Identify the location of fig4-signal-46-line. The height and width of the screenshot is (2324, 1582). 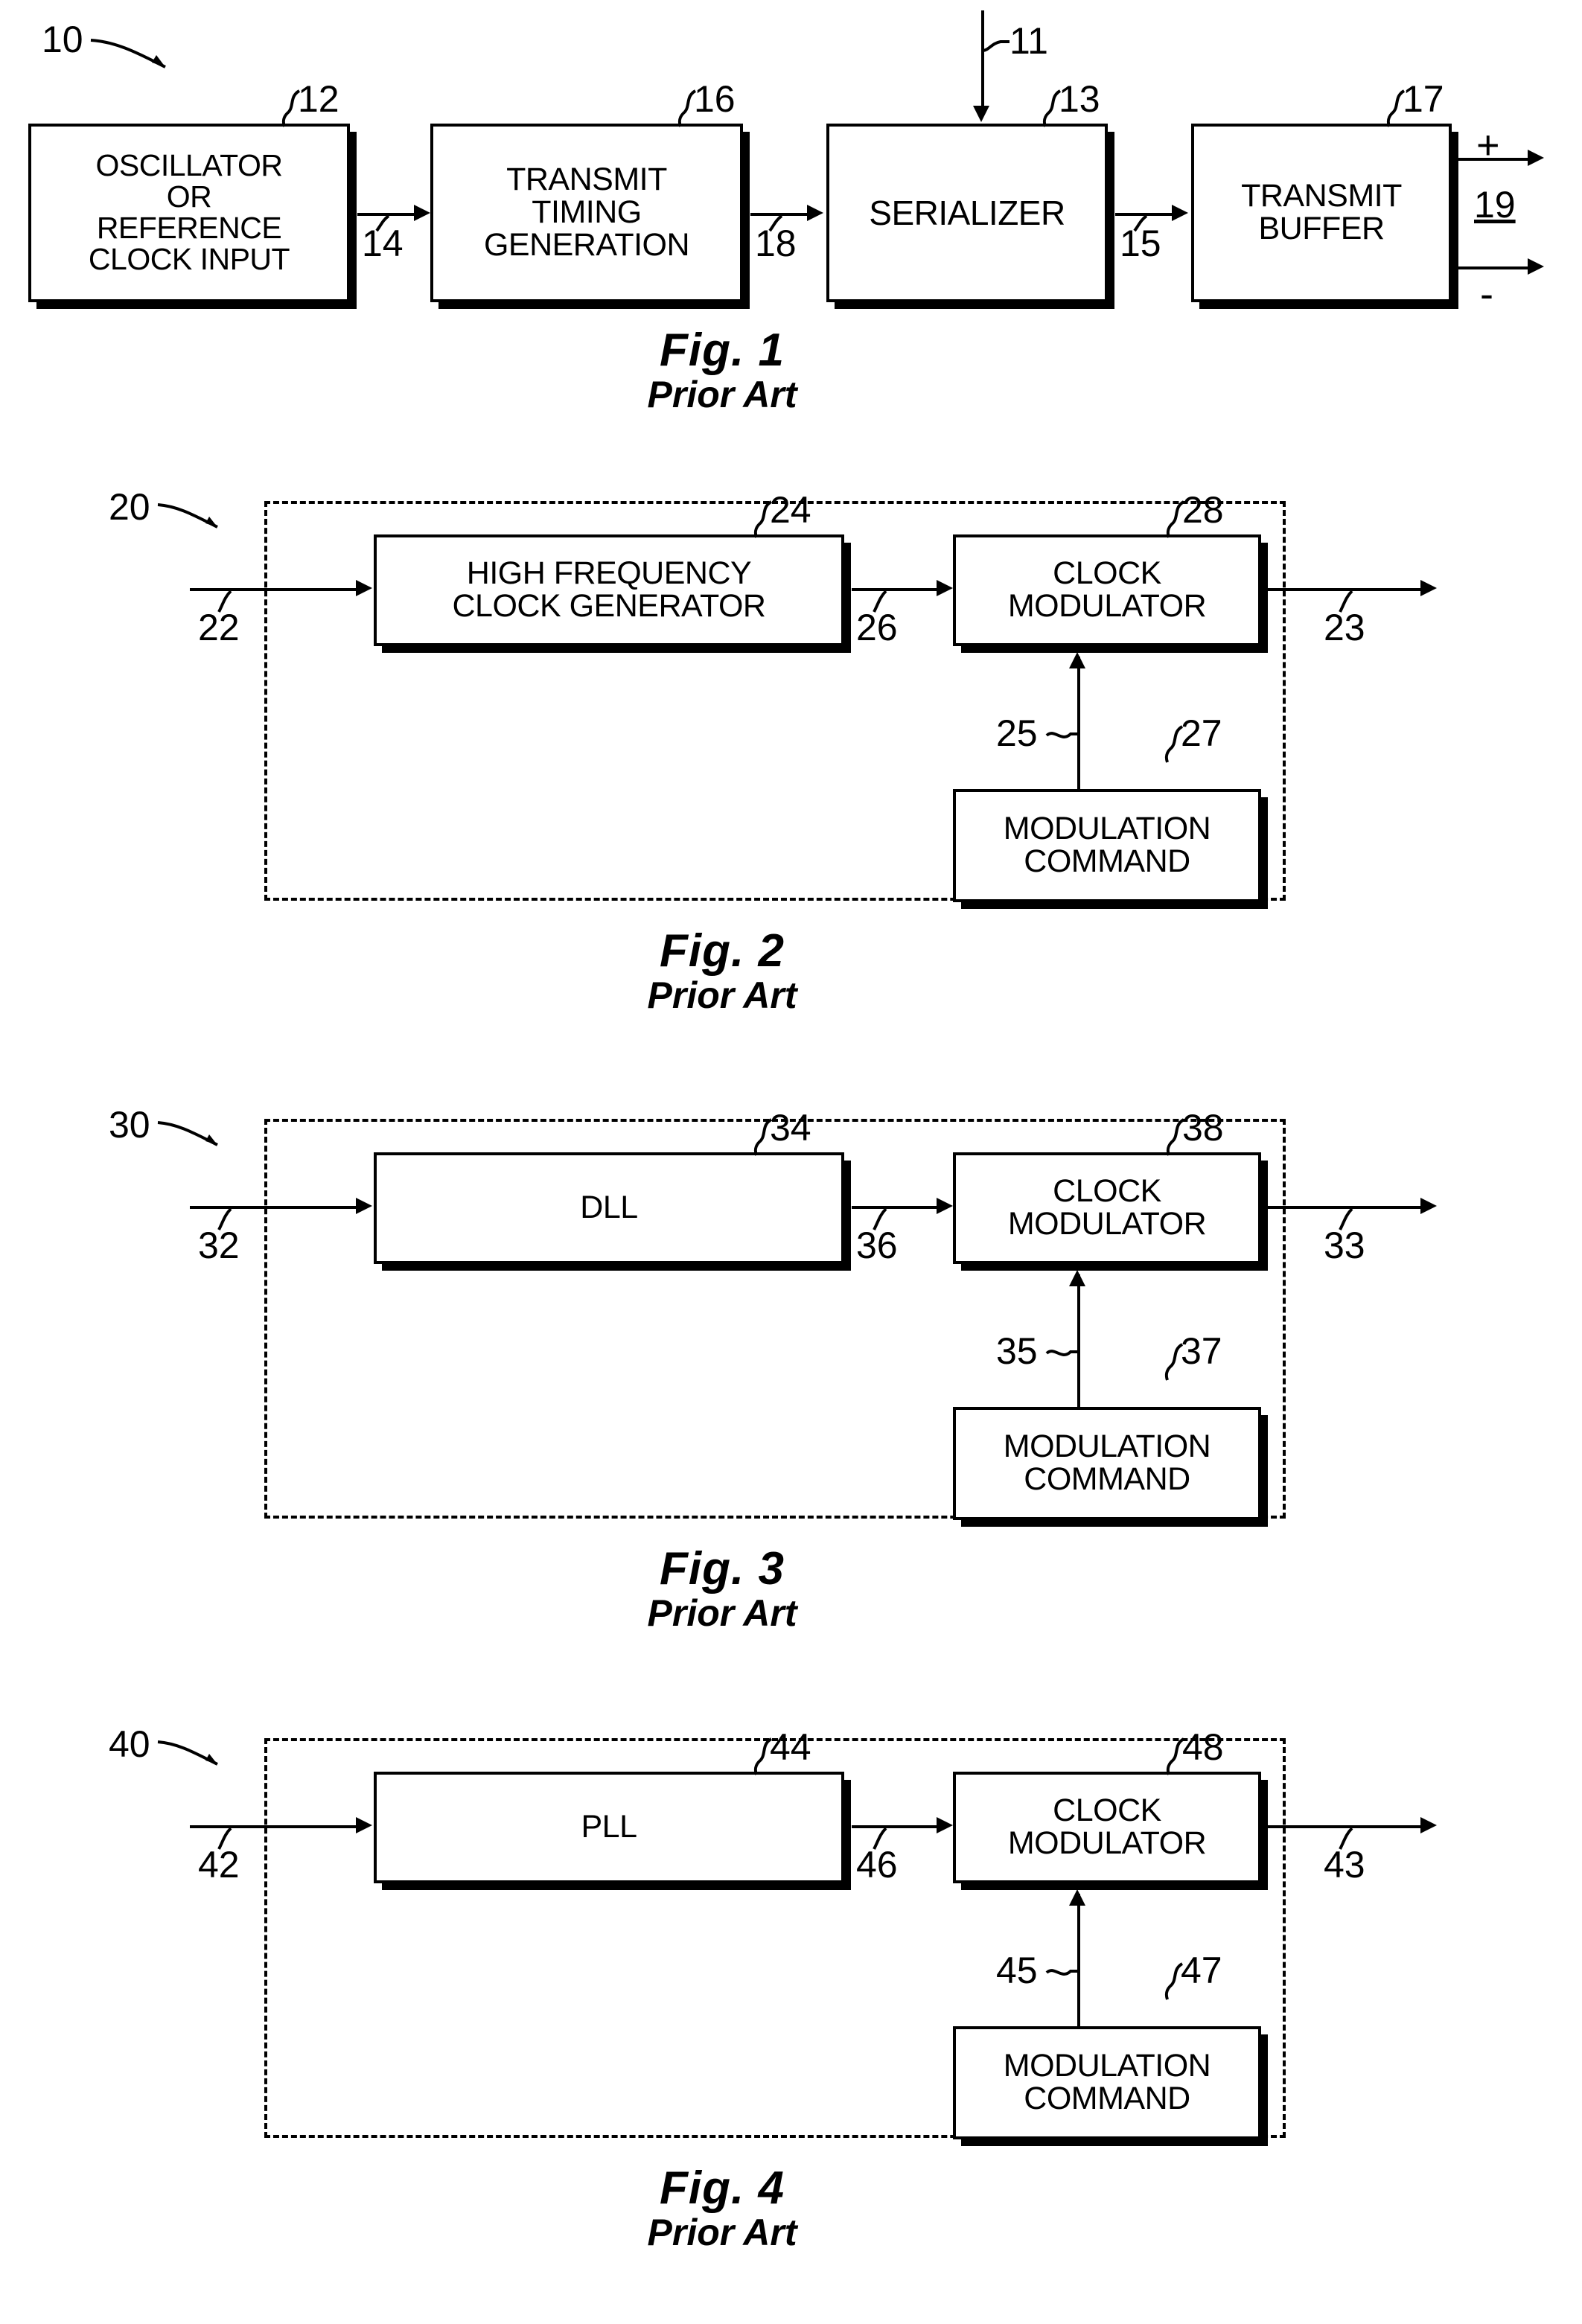
(896, 1827).